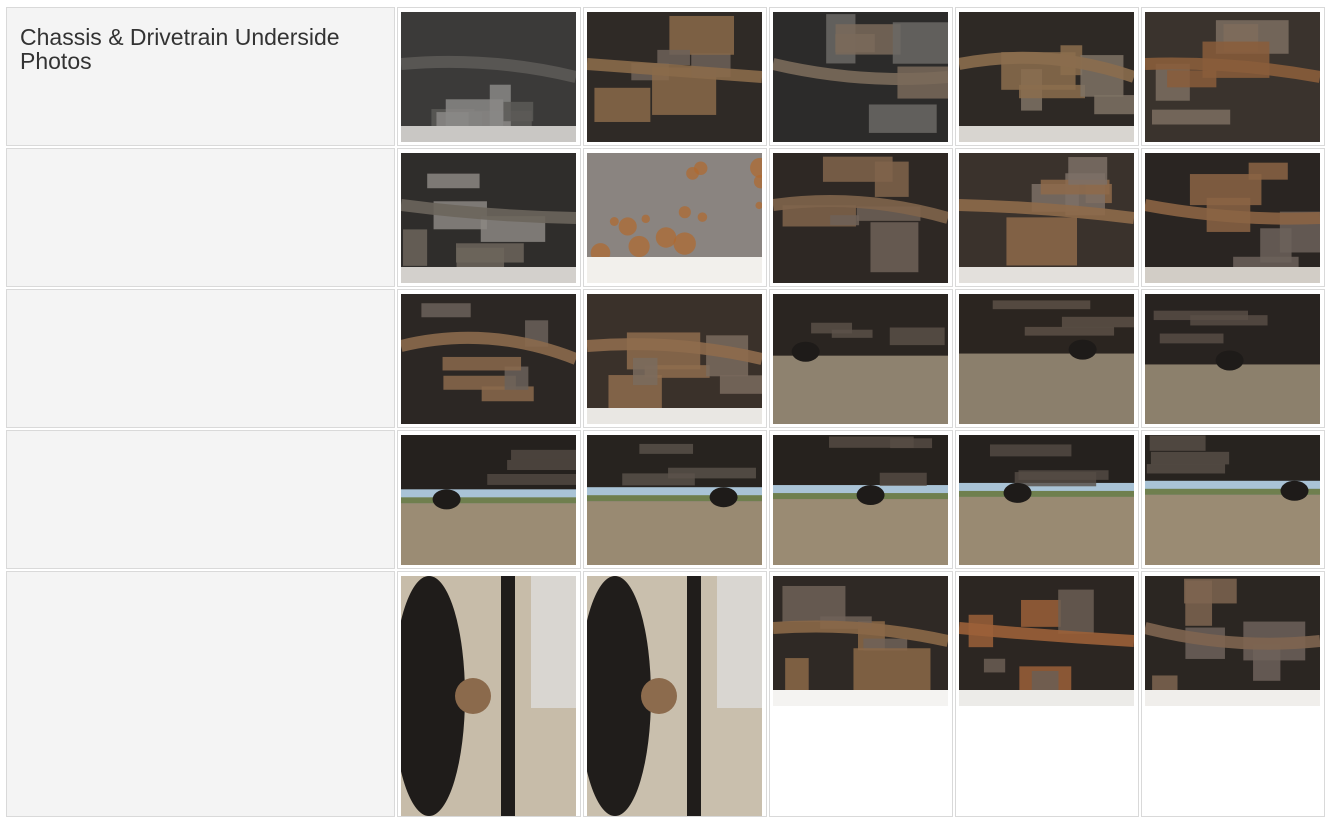  Describe the element at coordinates (861, 359) in the screenshot. I see `photo-muffler-ground` at that location.